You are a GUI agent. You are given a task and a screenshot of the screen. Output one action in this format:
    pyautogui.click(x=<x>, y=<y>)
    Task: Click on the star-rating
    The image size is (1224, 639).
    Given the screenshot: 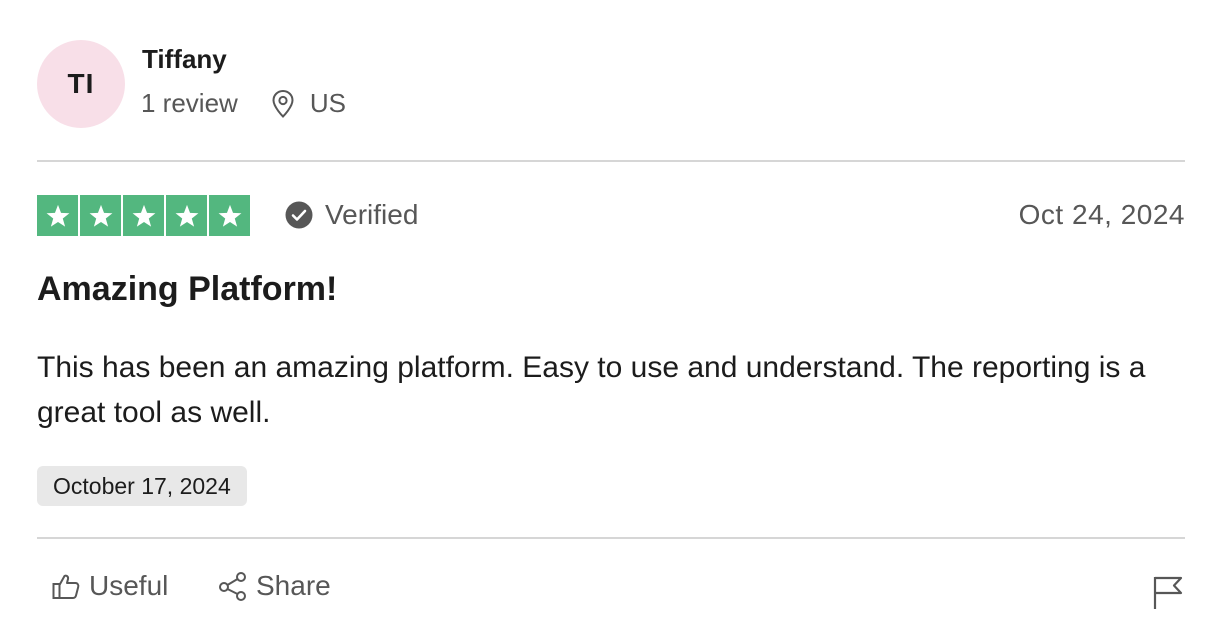 What is the action you would take?
    pyautogui.click(x=143, y=215)
    